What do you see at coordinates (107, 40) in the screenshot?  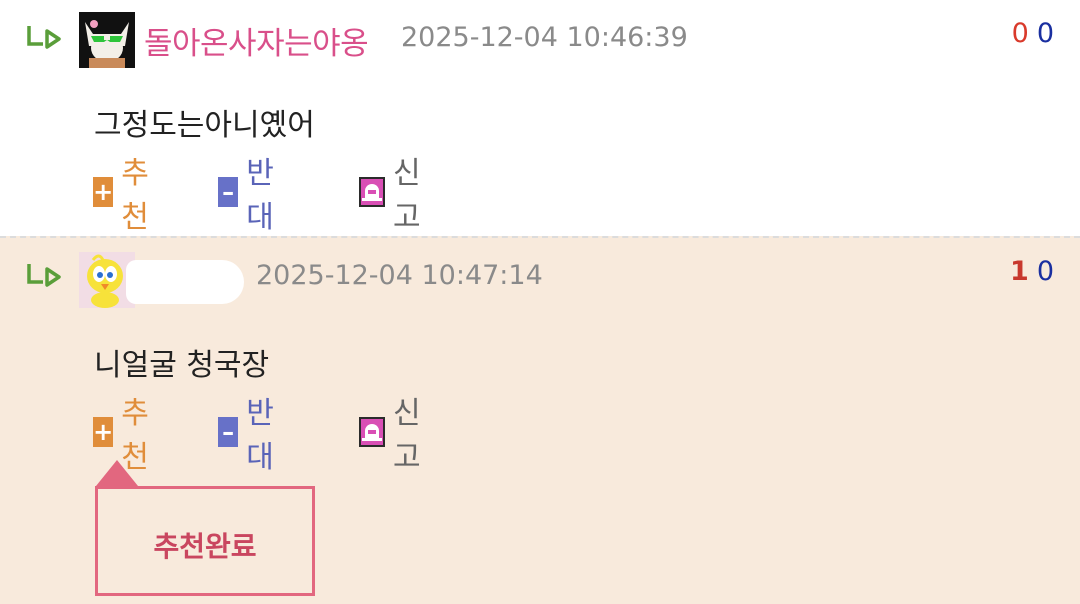 I see `avatar` at bounding box center [107, 40].